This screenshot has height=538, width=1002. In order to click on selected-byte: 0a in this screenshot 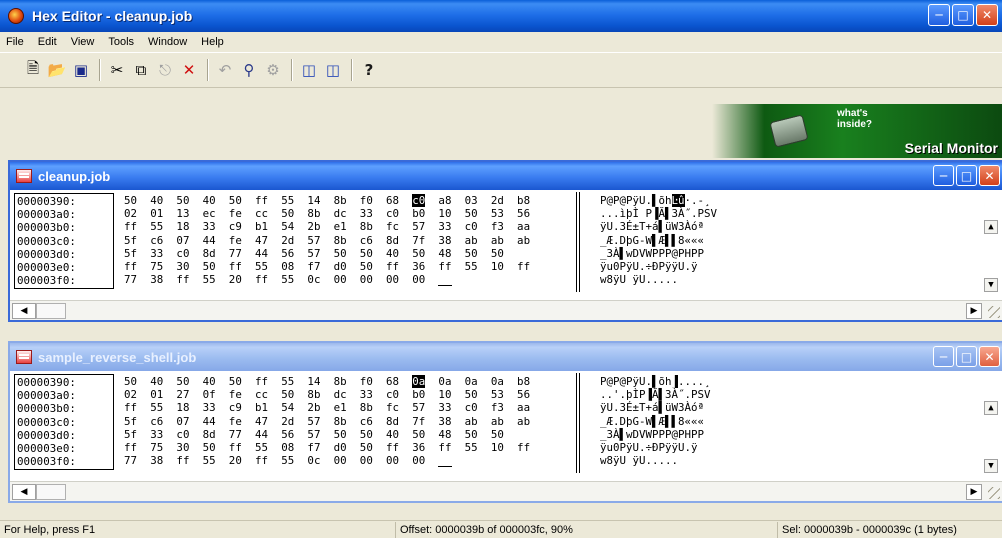, I will do `click(419, 381)`.